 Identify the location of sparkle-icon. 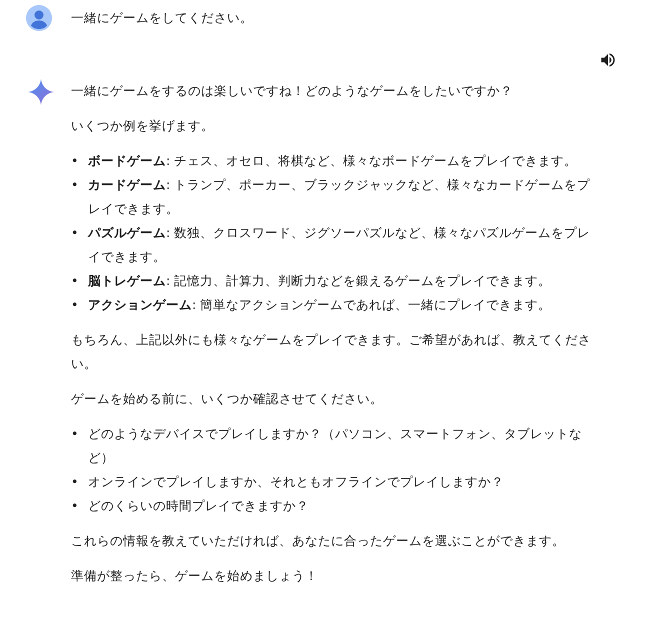
(41, 92).